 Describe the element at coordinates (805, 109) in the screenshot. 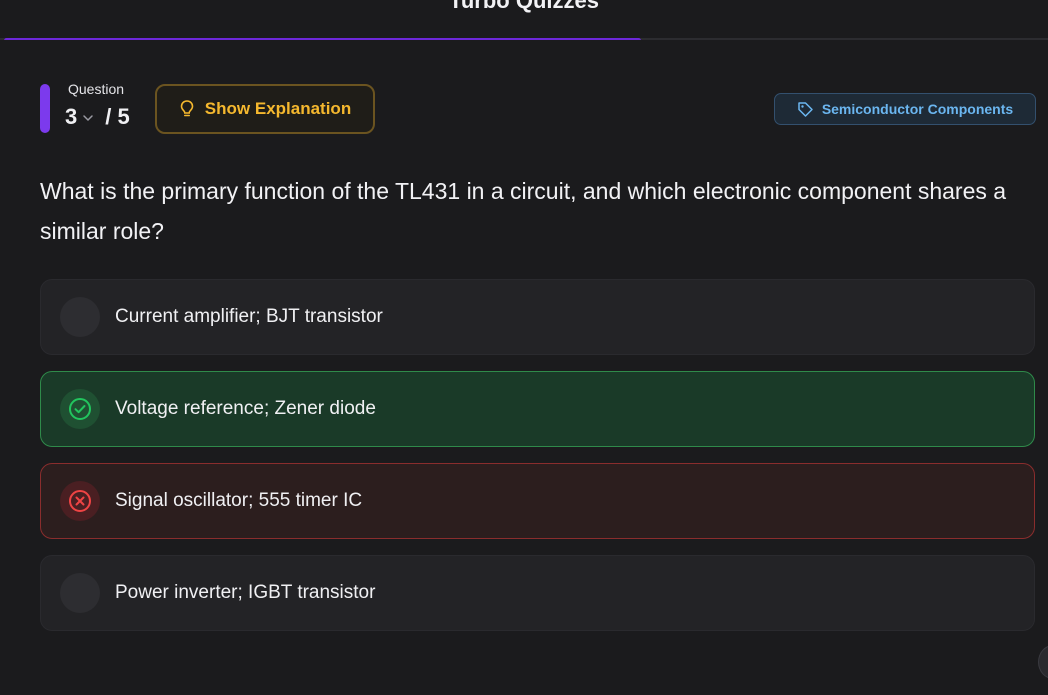

I see `tag-icon` at that location.